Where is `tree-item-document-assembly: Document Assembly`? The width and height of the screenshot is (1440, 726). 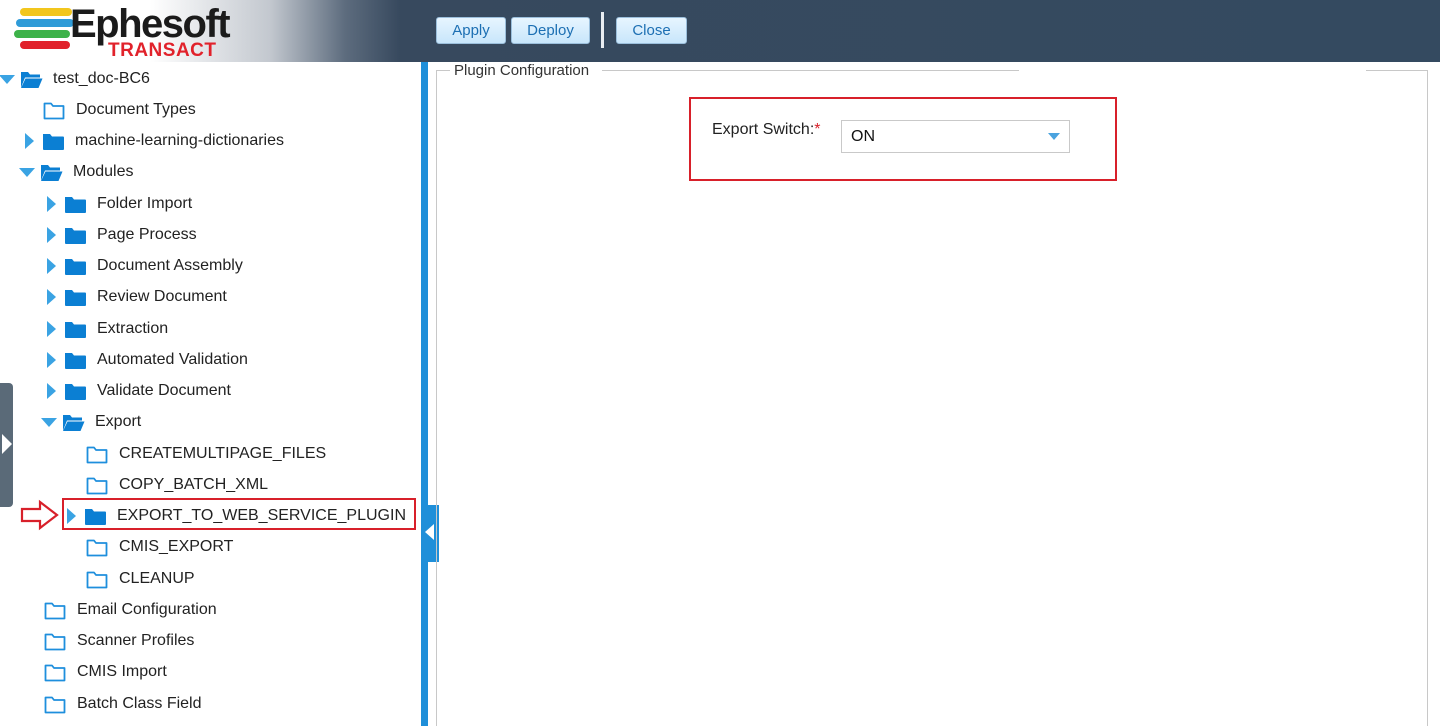
tree-item-document-assembly: Document Assembly is located at coordinates (143, 266).